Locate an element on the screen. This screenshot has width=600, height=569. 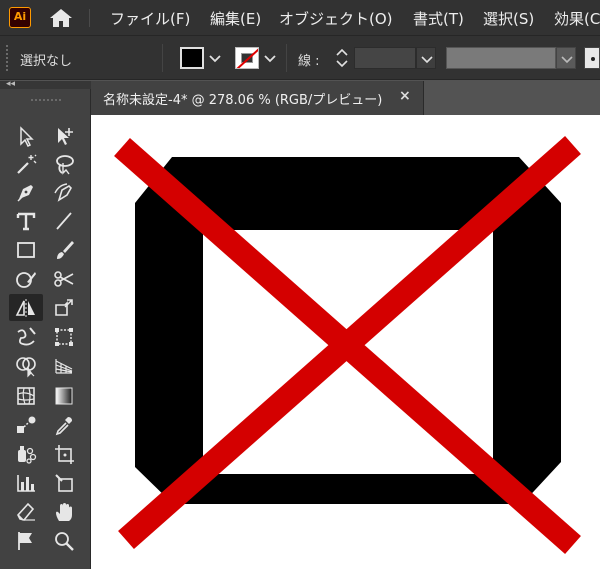
stroke-dropdown-chevron-icon is located at coordinates (270, 58).